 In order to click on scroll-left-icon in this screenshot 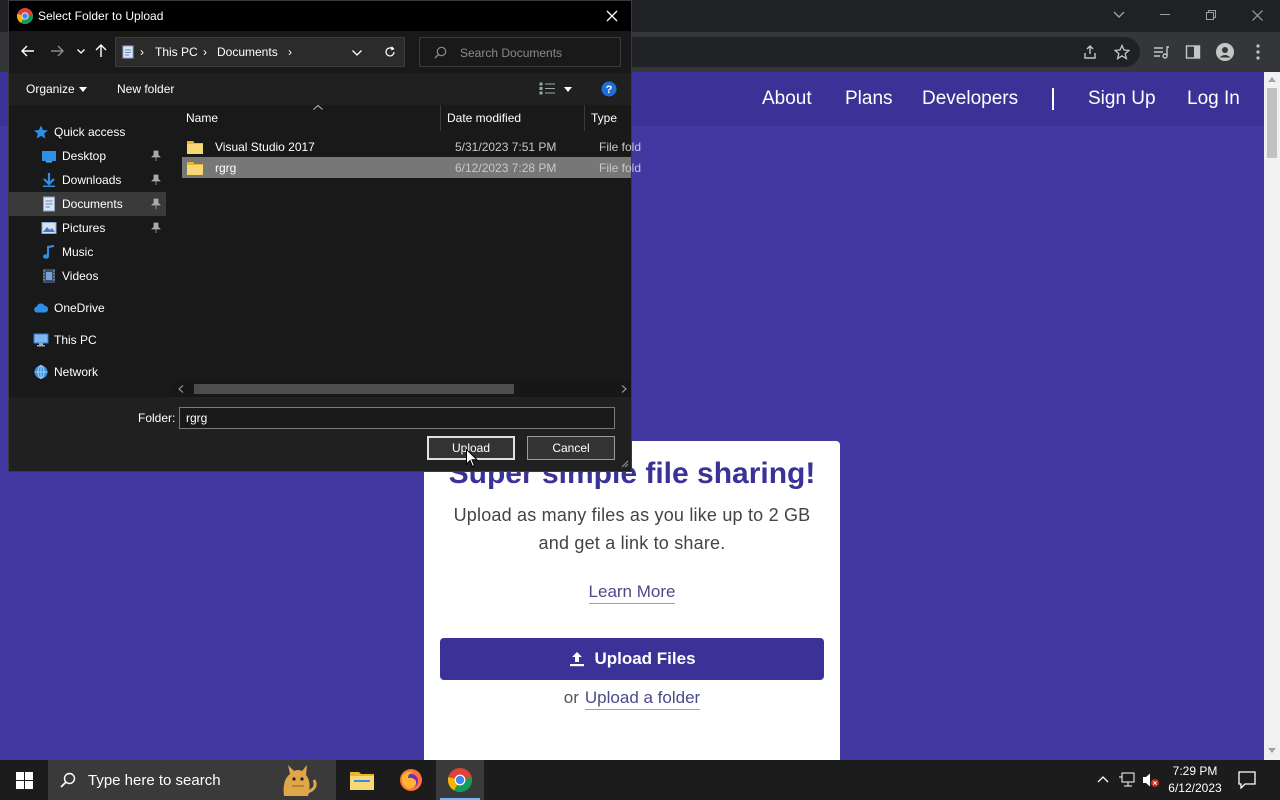, I will do `click(181, 389)`.